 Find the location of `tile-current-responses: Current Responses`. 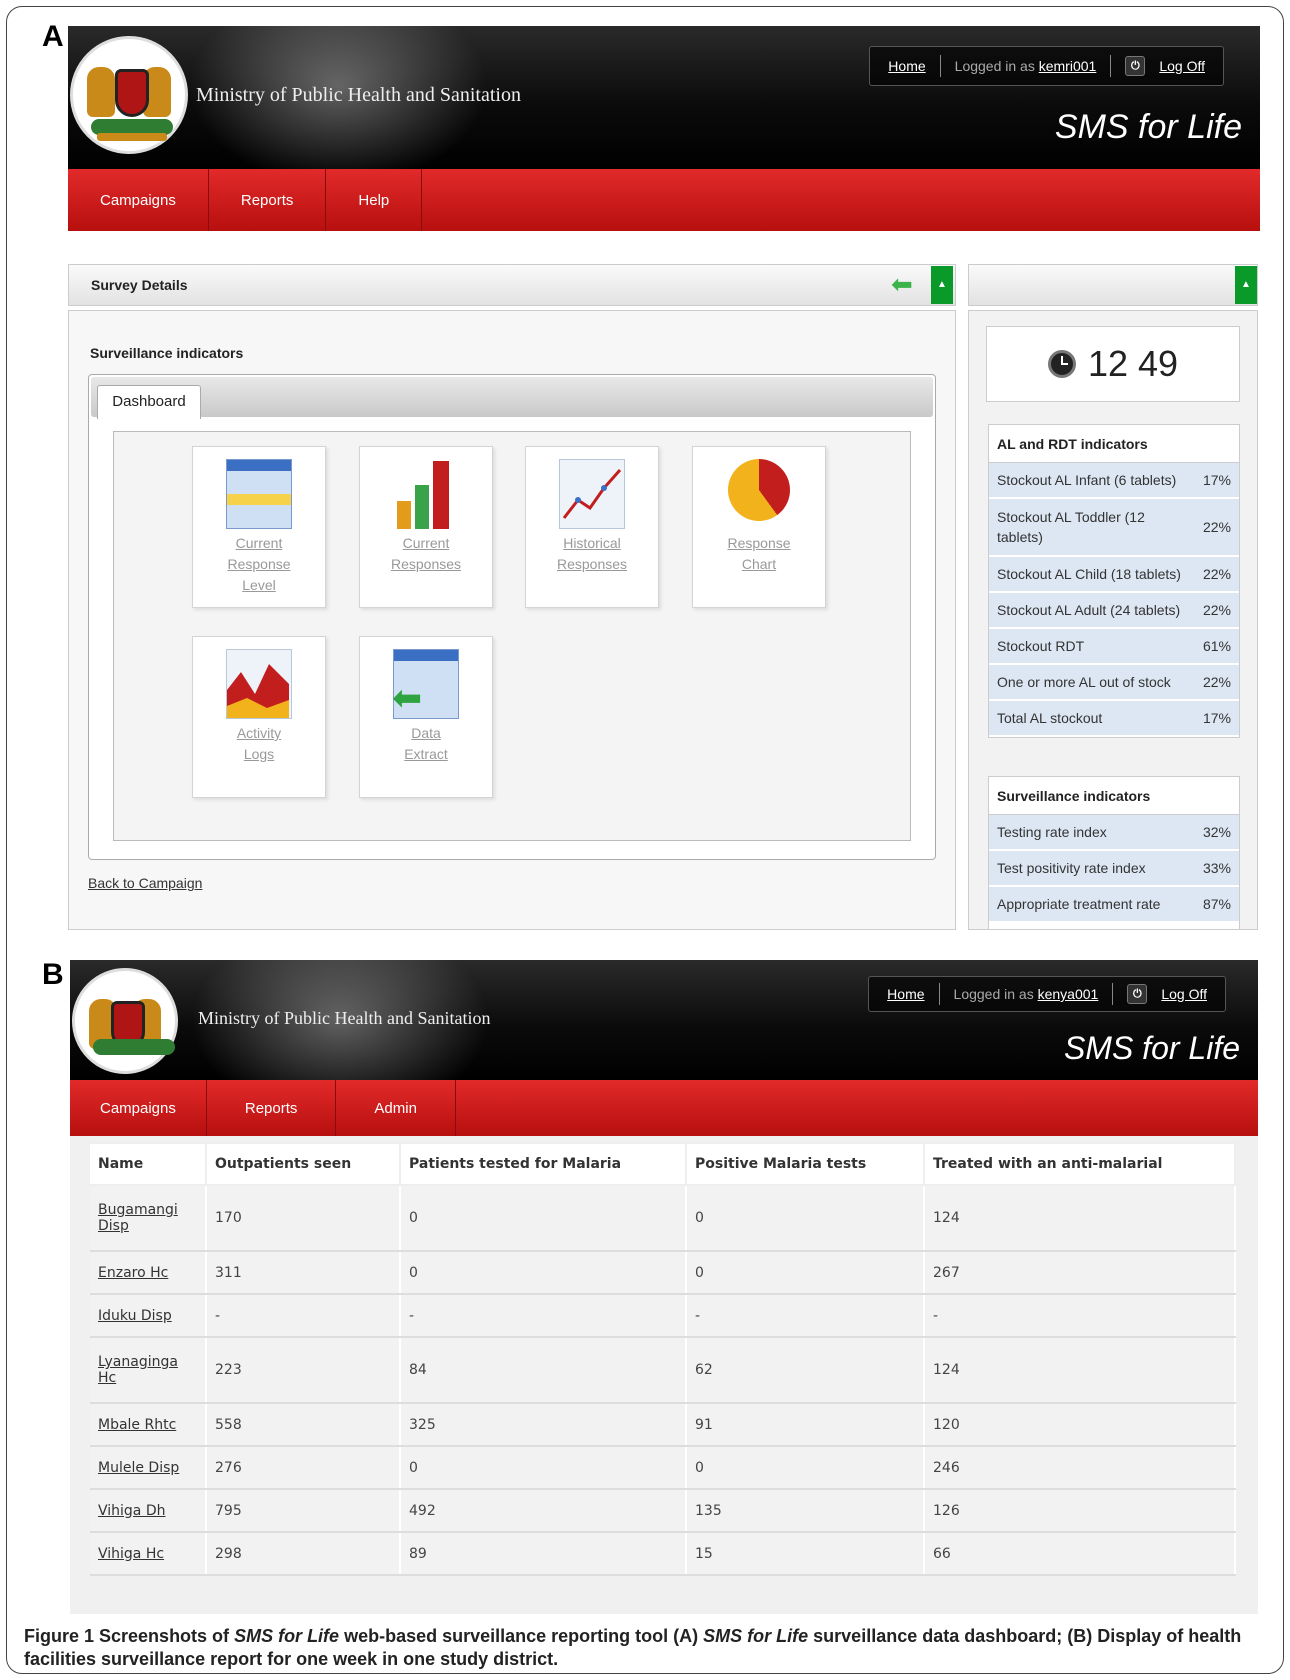

tile-current-responses: Current Responses is located at coordinates (426, 527).